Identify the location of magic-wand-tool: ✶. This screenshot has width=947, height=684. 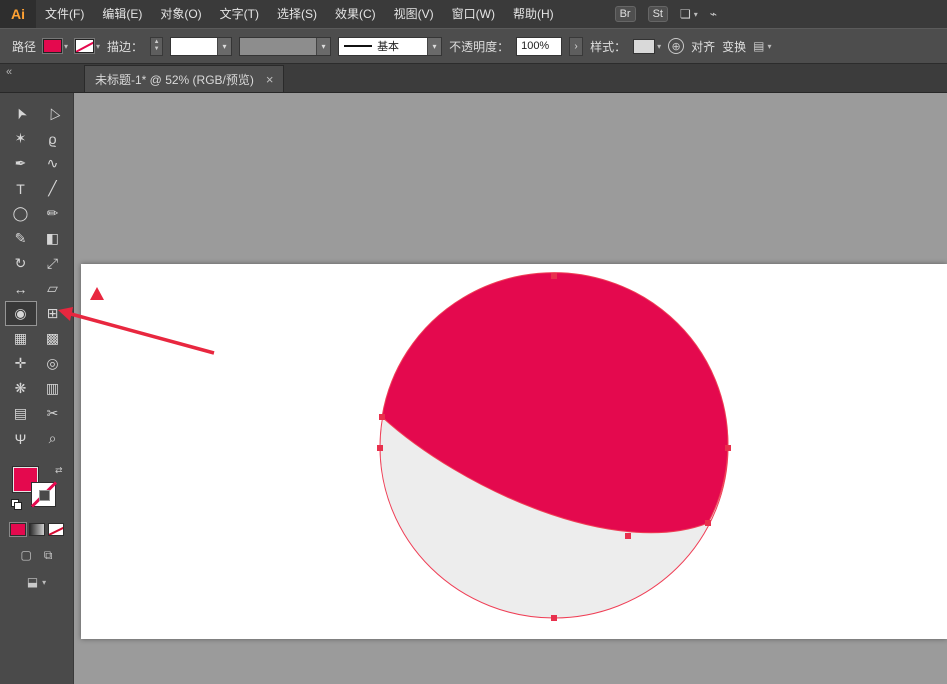
(21, 138).